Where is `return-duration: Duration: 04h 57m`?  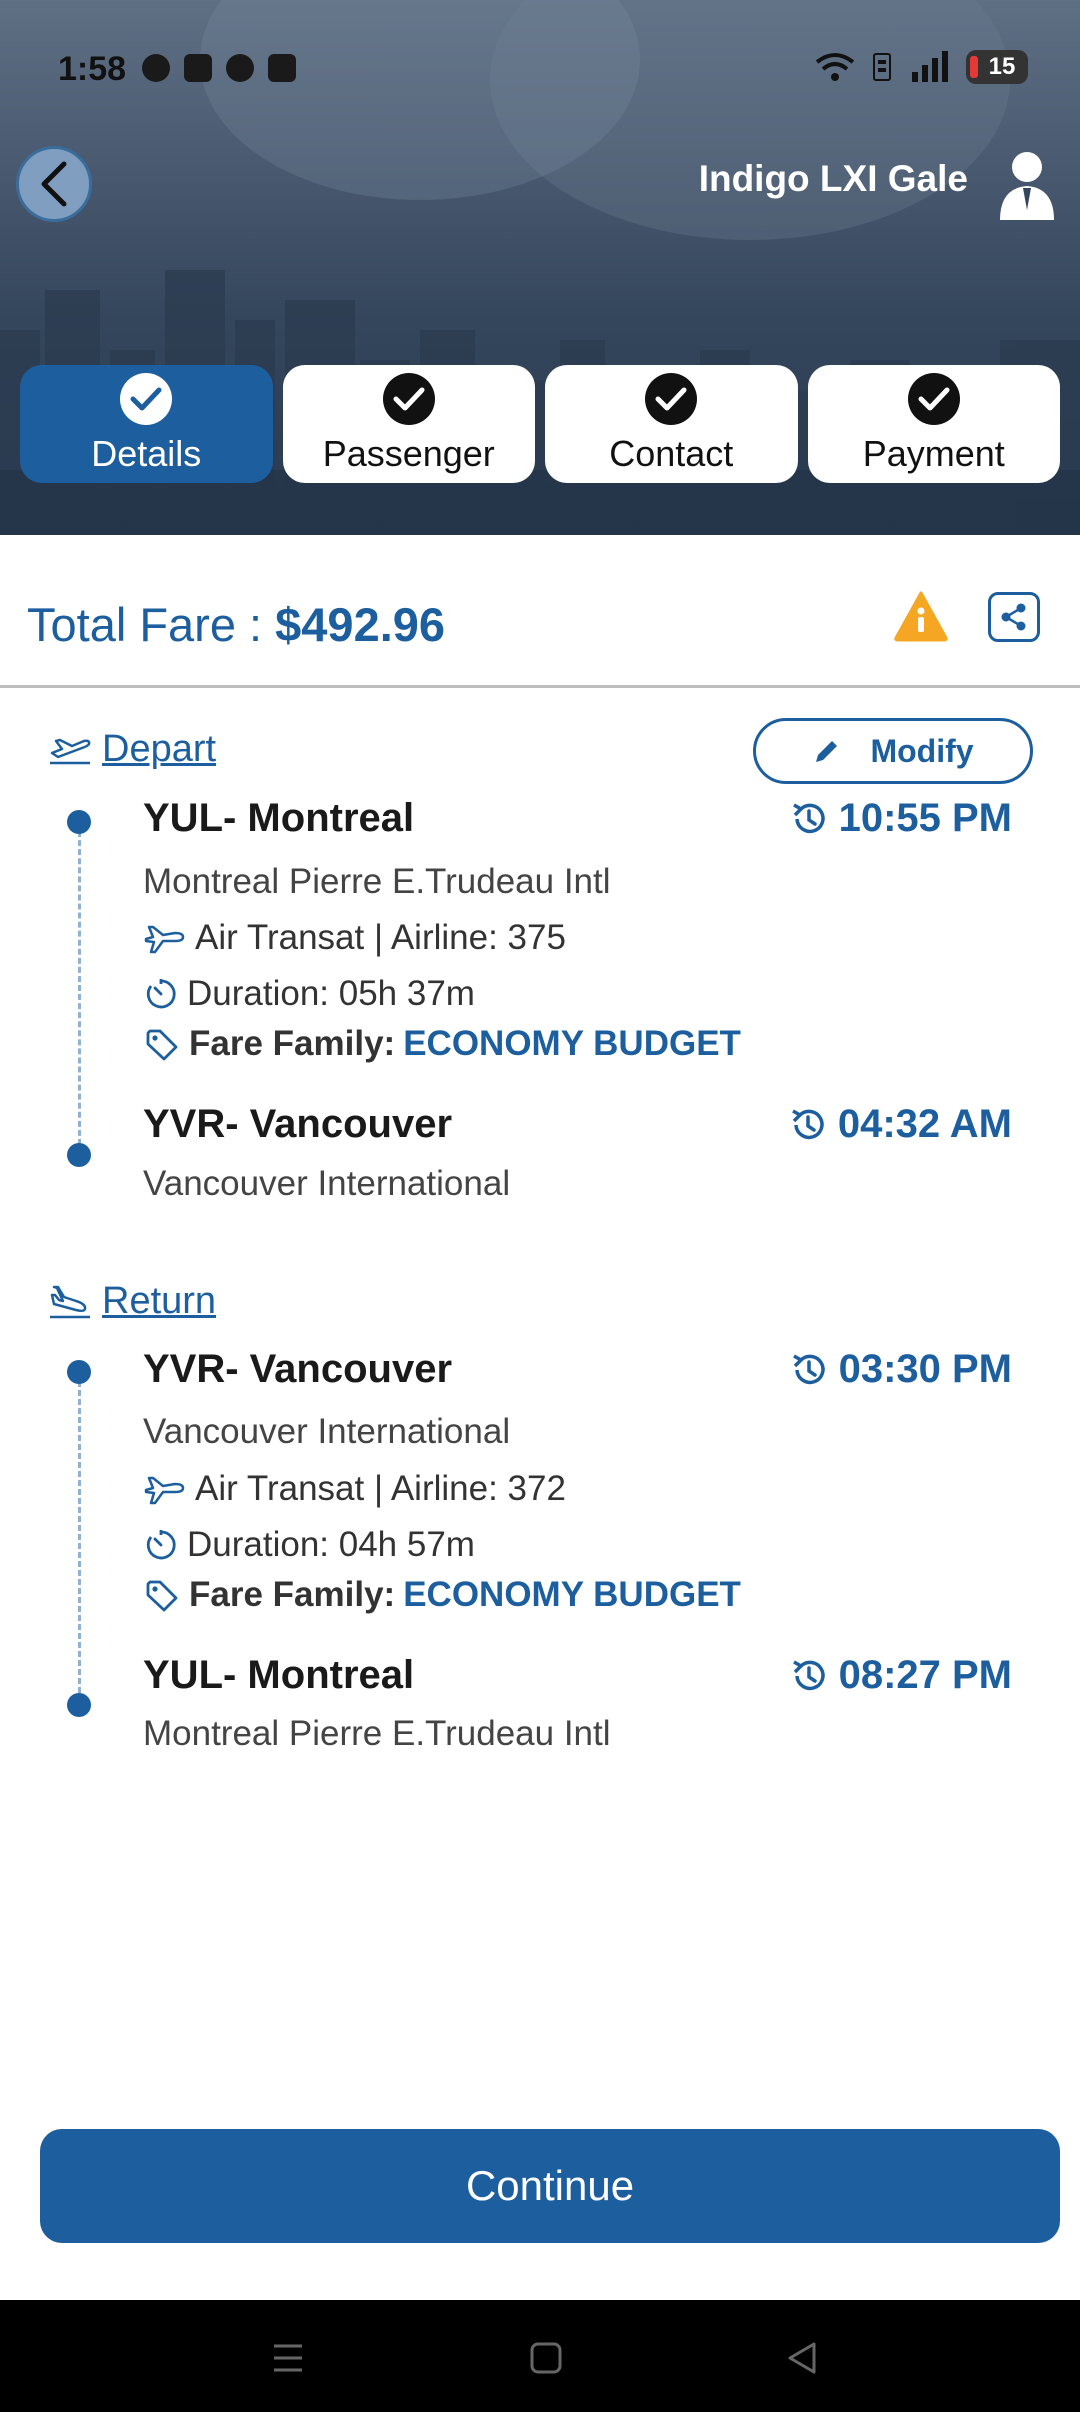
return-duration: Duration: 04h 57m is located at coordinates (309, 1545).